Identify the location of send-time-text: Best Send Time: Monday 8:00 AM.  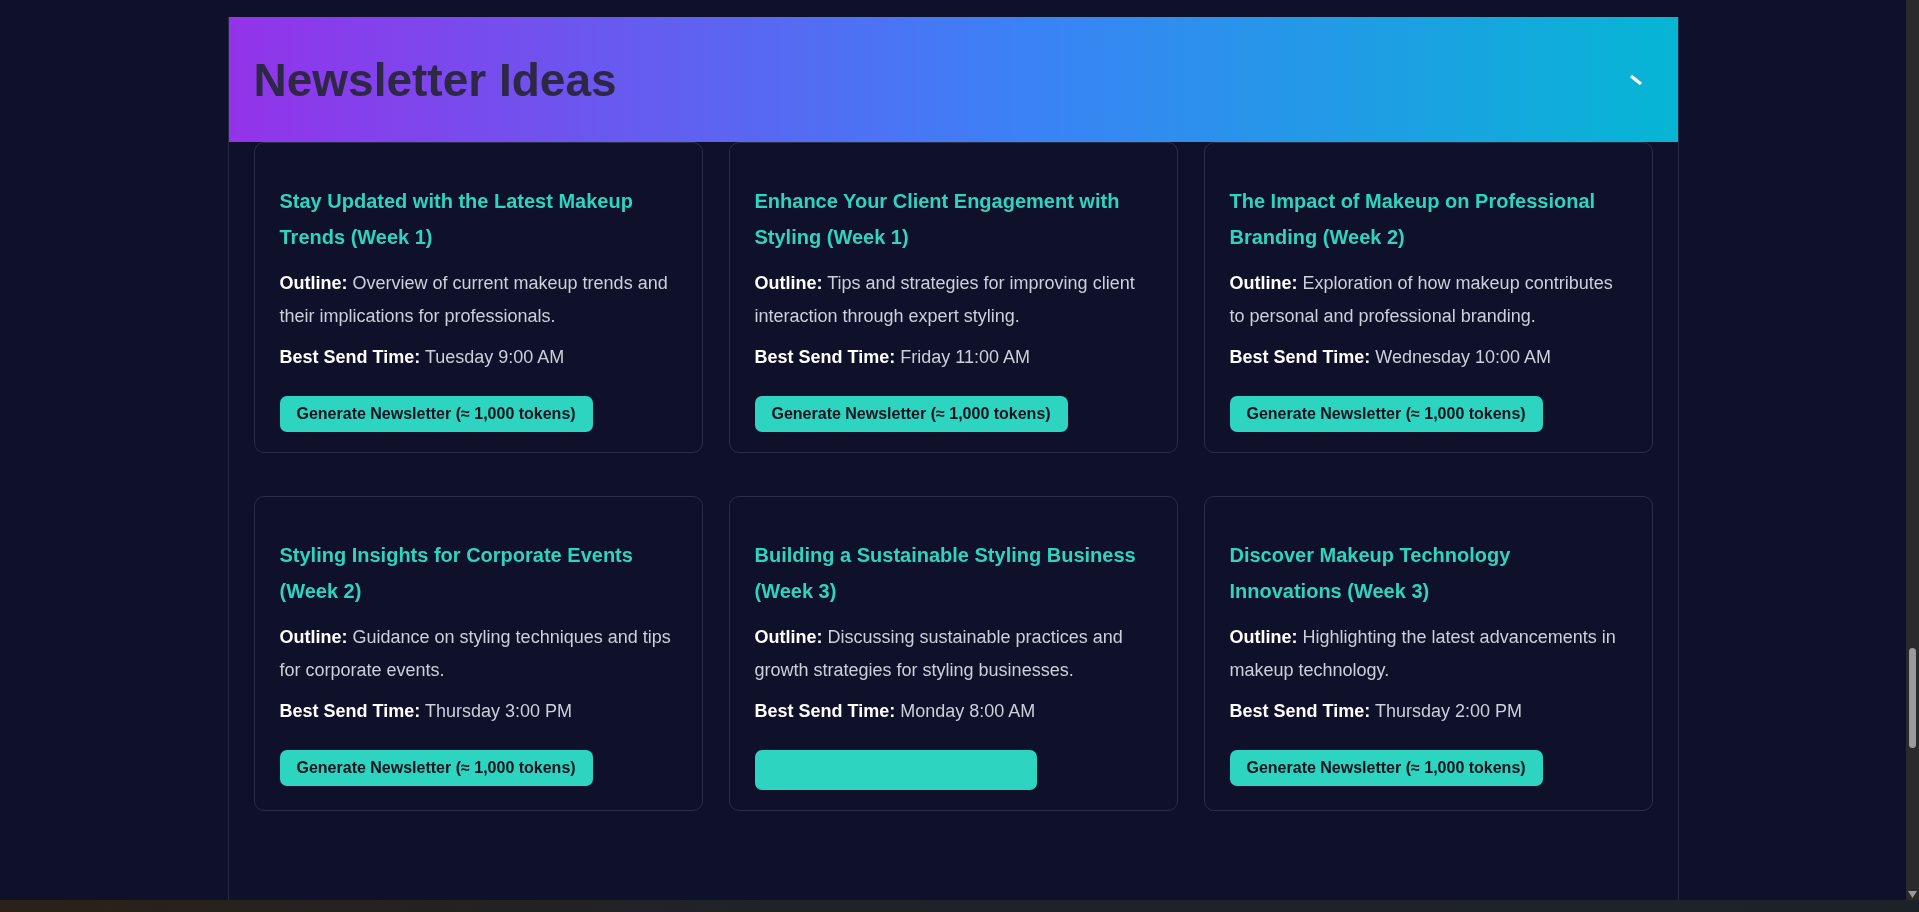
(895, 711).